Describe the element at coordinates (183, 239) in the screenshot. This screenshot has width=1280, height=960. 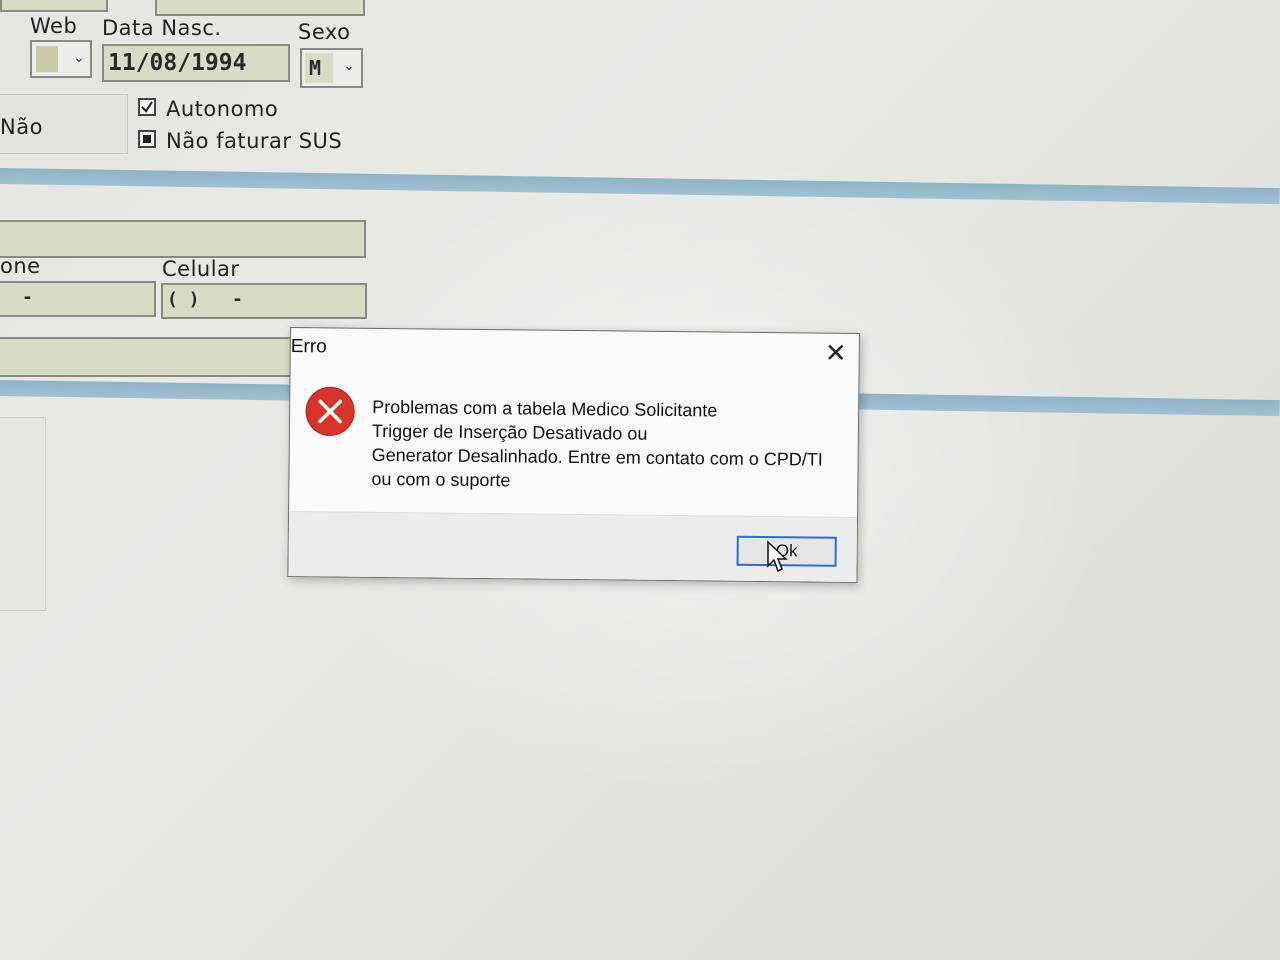
I see `address-field` at that location.